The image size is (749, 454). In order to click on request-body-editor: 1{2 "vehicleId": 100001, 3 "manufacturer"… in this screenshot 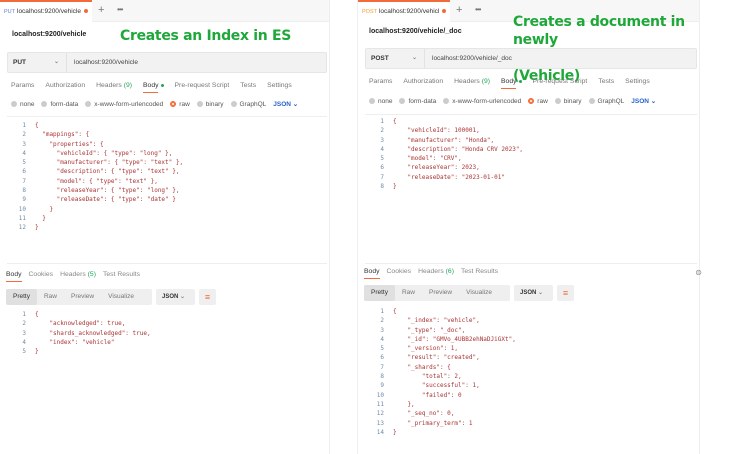, I will do `click(531, 189)`.